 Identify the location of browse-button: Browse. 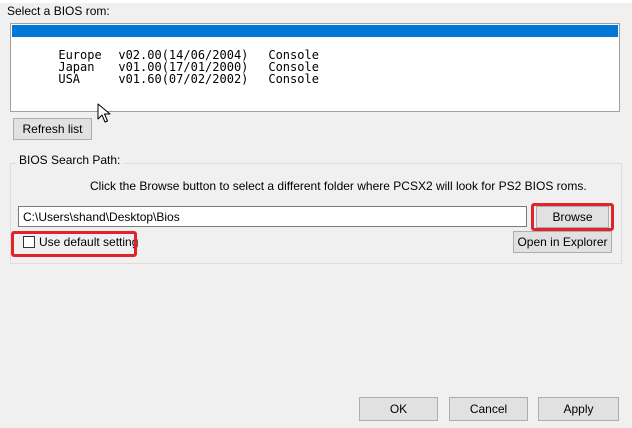
(572, 217).